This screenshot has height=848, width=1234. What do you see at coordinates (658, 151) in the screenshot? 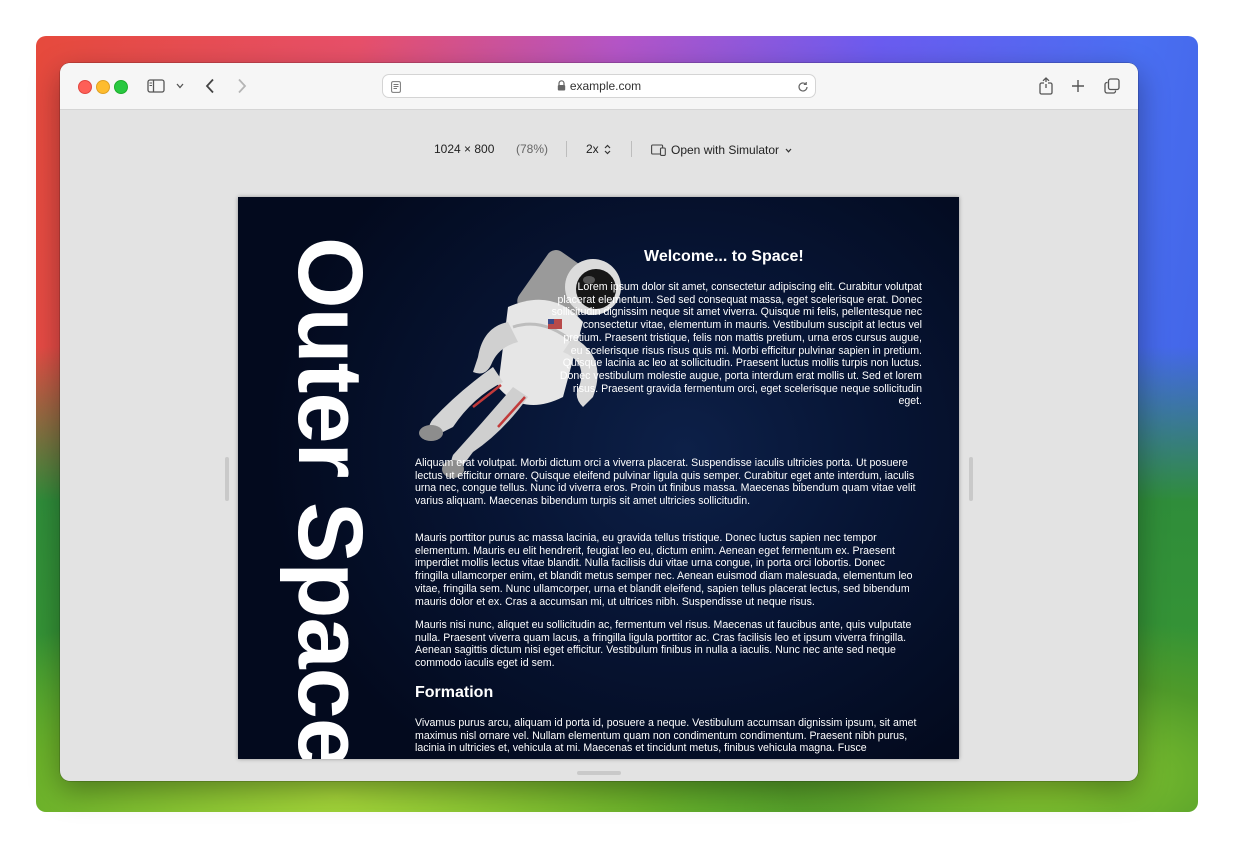
I see `device-icon` at bounding box center [658, 151].